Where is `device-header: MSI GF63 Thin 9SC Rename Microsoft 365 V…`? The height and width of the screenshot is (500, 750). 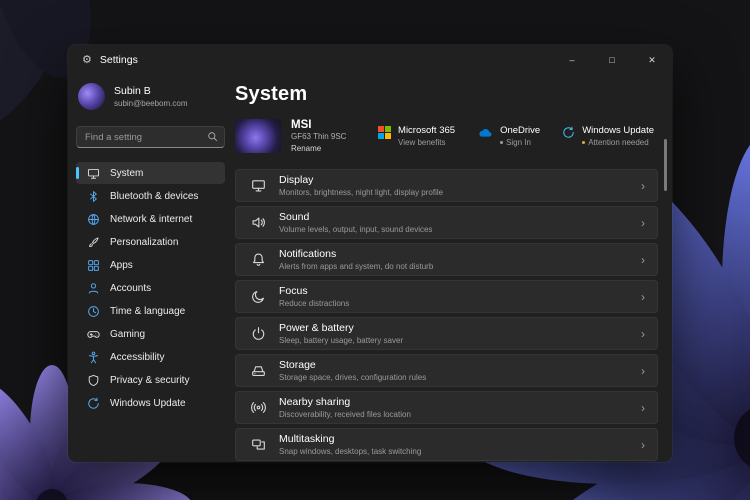 device-header: MSI GF63 Thin 9SC Rename Microsoft 365 V… is located at coordinates (446, 136).